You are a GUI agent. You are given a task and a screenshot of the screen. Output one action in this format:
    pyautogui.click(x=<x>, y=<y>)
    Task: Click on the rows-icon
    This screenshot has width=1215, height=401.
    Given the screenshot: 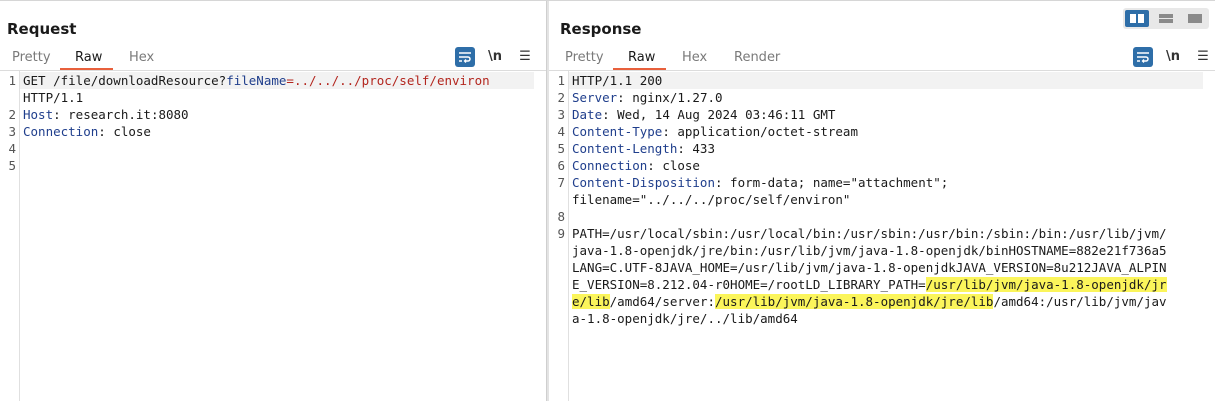 What is the action you would take?
    pyautogui.click(x=1166, y=18)
    